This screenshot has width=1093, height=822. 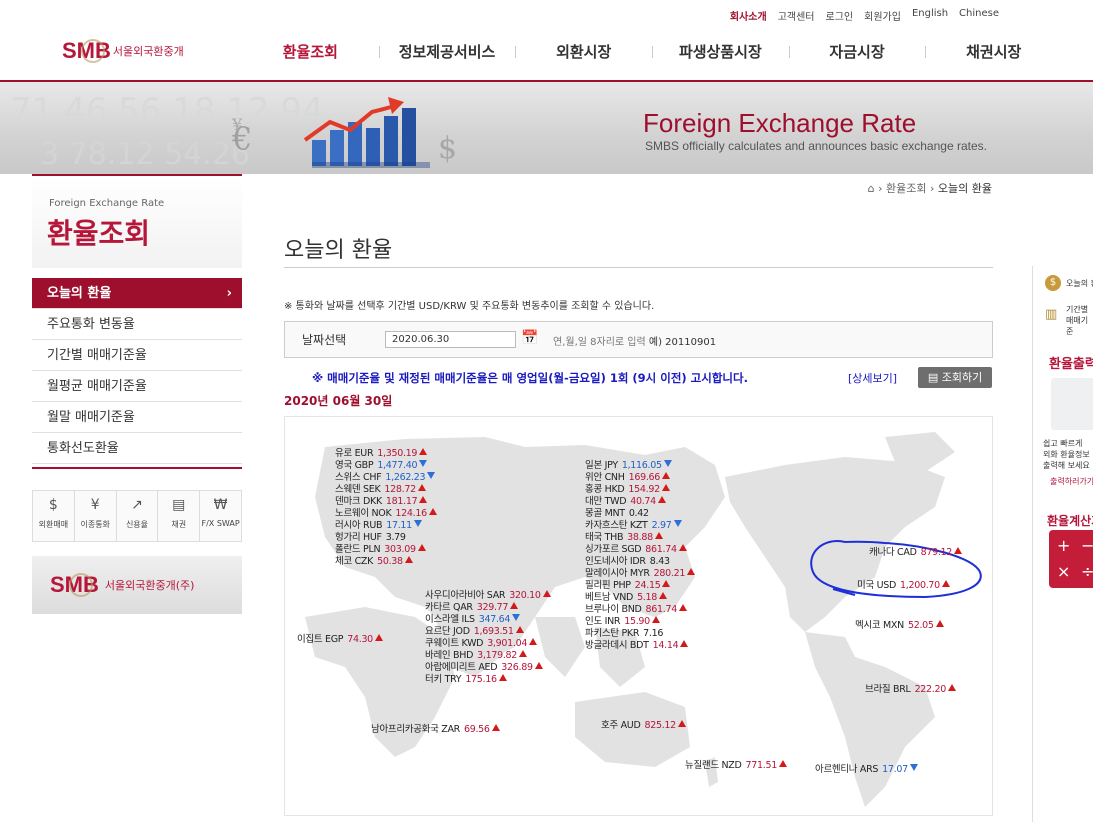 What do you see at coordinates (447, 51) in the screenshot?
I see `nav-info-service: 정보제공서비스` at bounding box center [447, 51].